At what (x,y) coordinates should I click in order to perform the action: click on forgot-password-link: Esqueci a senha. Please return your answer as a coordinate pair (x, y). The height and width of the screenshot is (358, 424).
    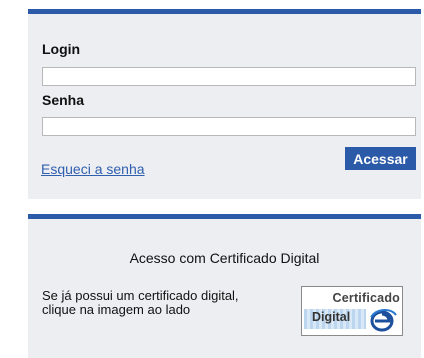
    Looking at the image, I should click on (93, 169).